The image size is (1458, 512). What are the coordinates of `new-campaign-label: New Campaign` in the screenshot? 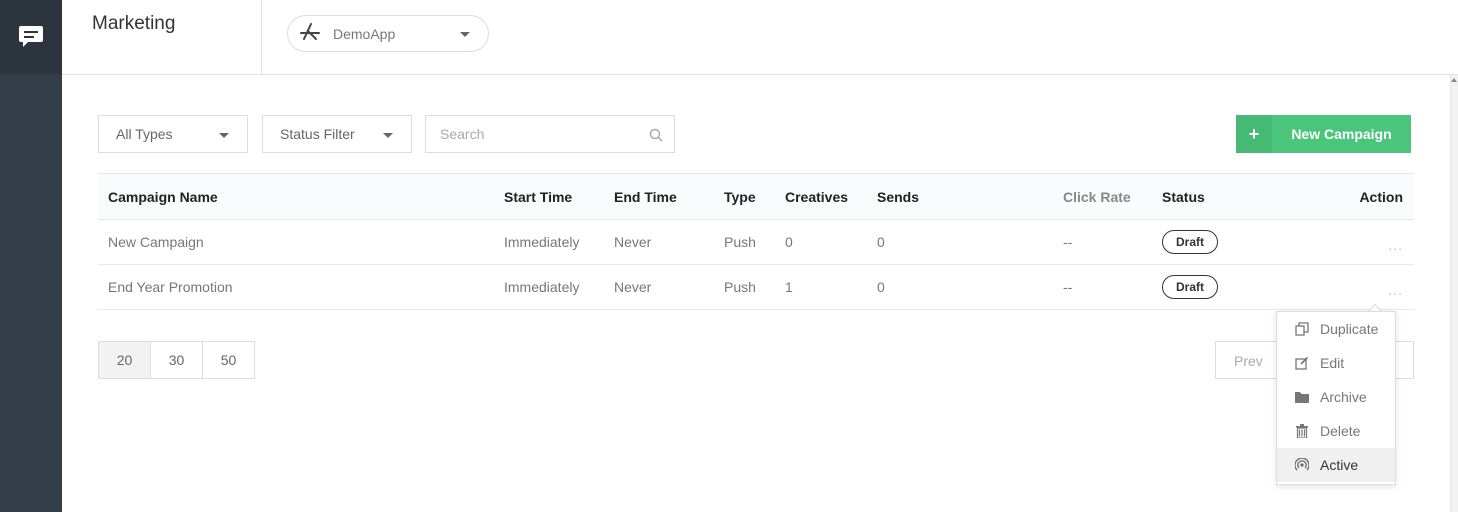 It's located at (1341, 134).